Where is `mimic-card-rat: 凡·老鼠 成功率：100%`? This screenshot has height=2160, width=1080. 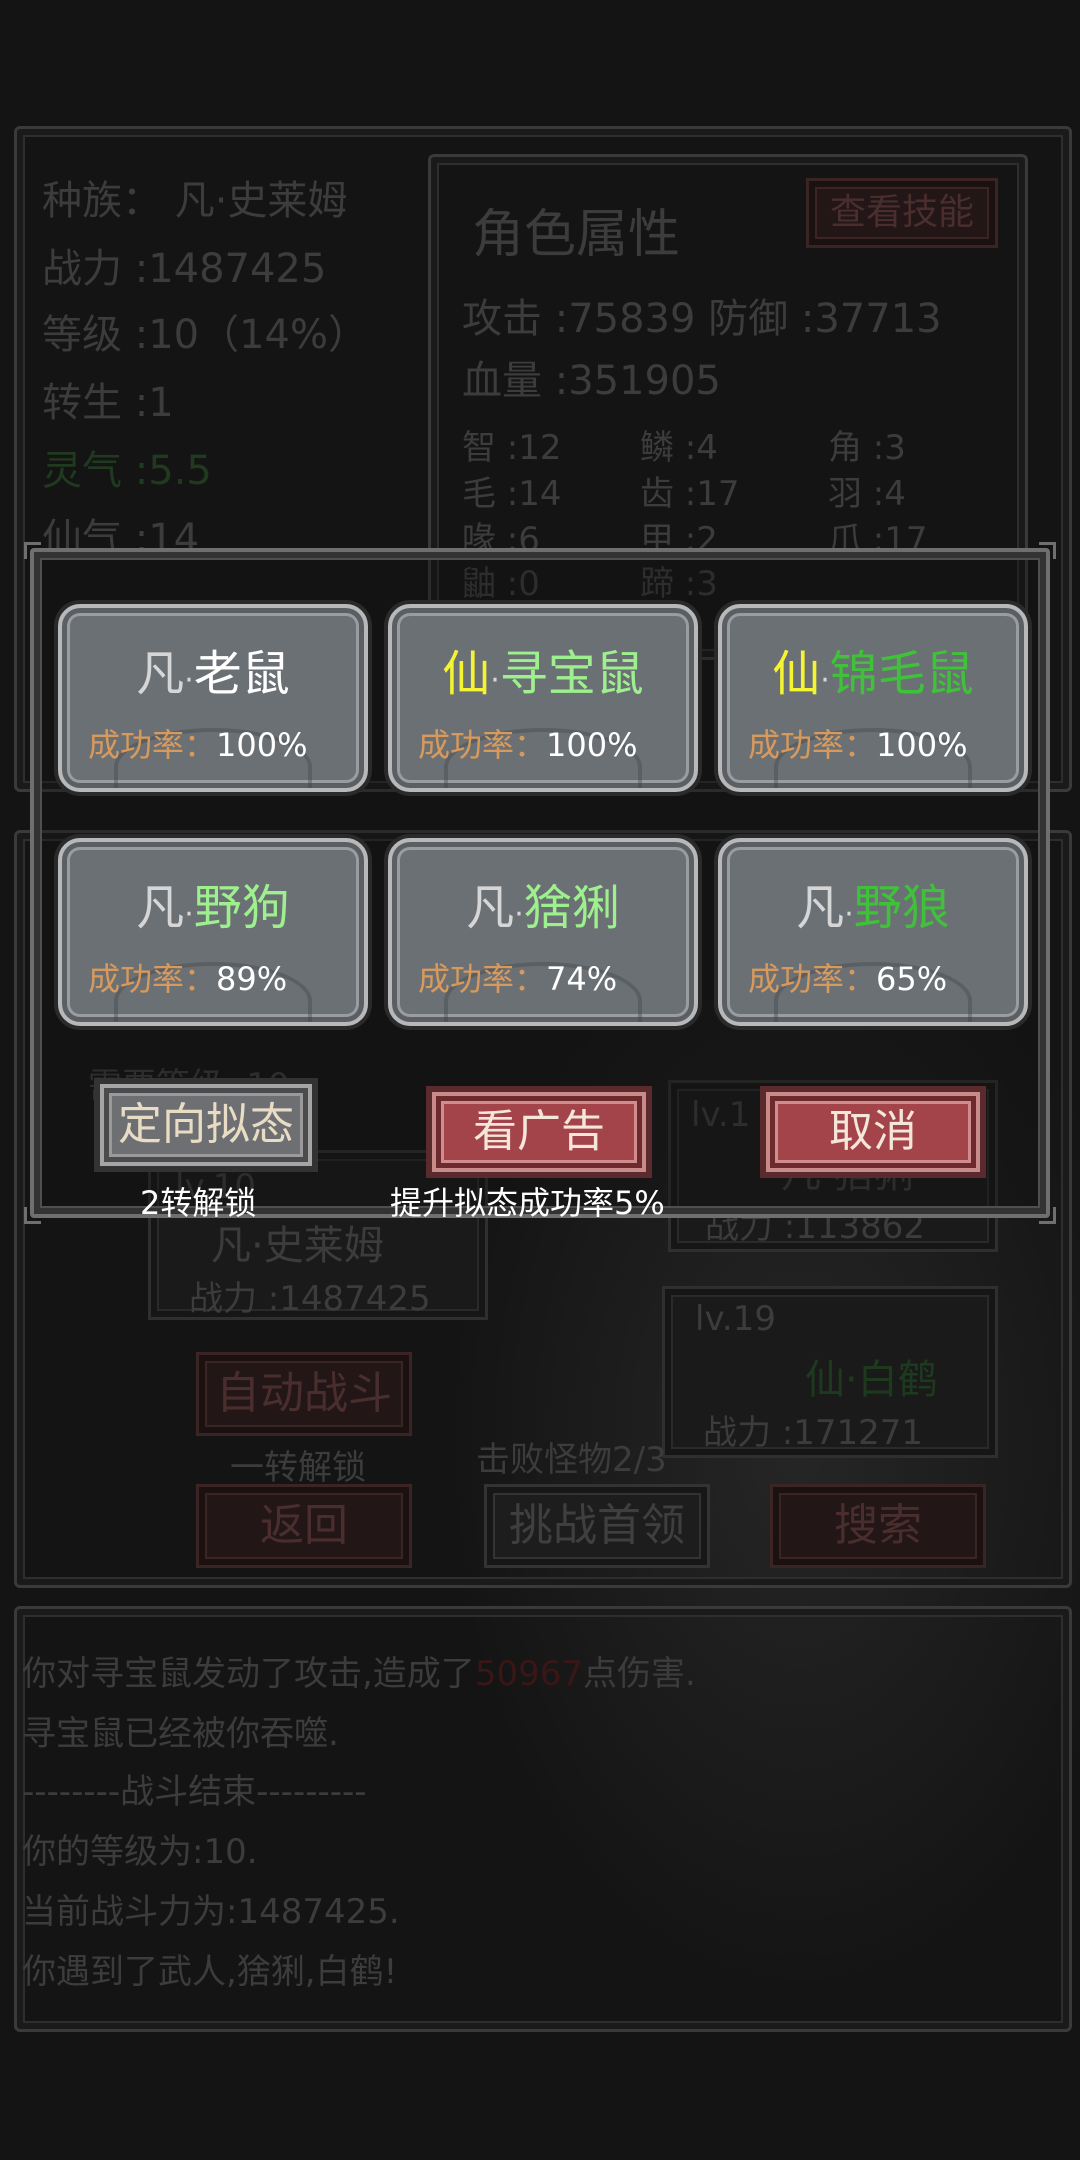
mimic-card-rat: 凡·老鼠 成功率：100% is located at coordinates (213, 698).